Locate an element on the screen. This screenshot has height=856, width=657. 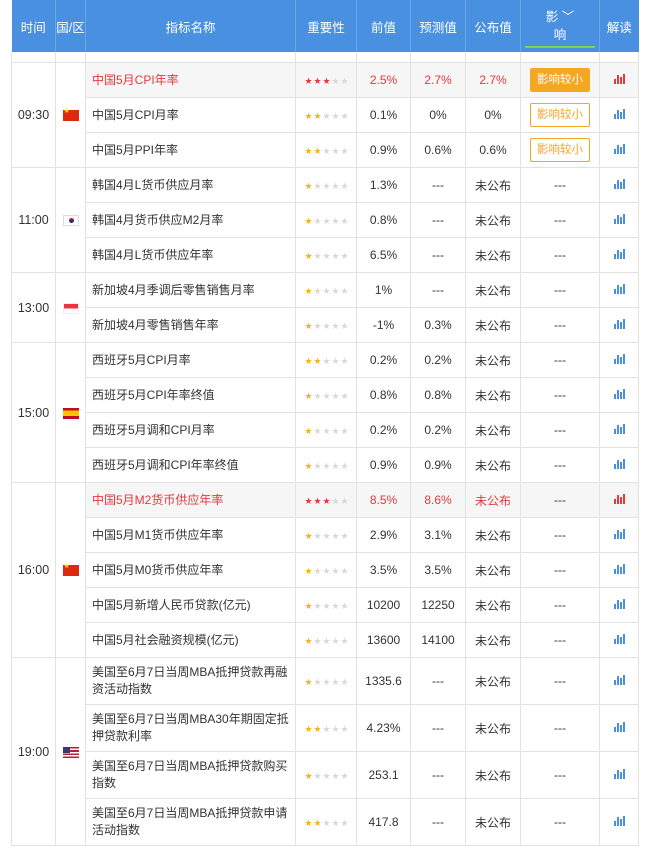
indicator-name: 美国至6月7日当周MBA抵押贷款再融资活动指数 is located at coordinates (190, 681).